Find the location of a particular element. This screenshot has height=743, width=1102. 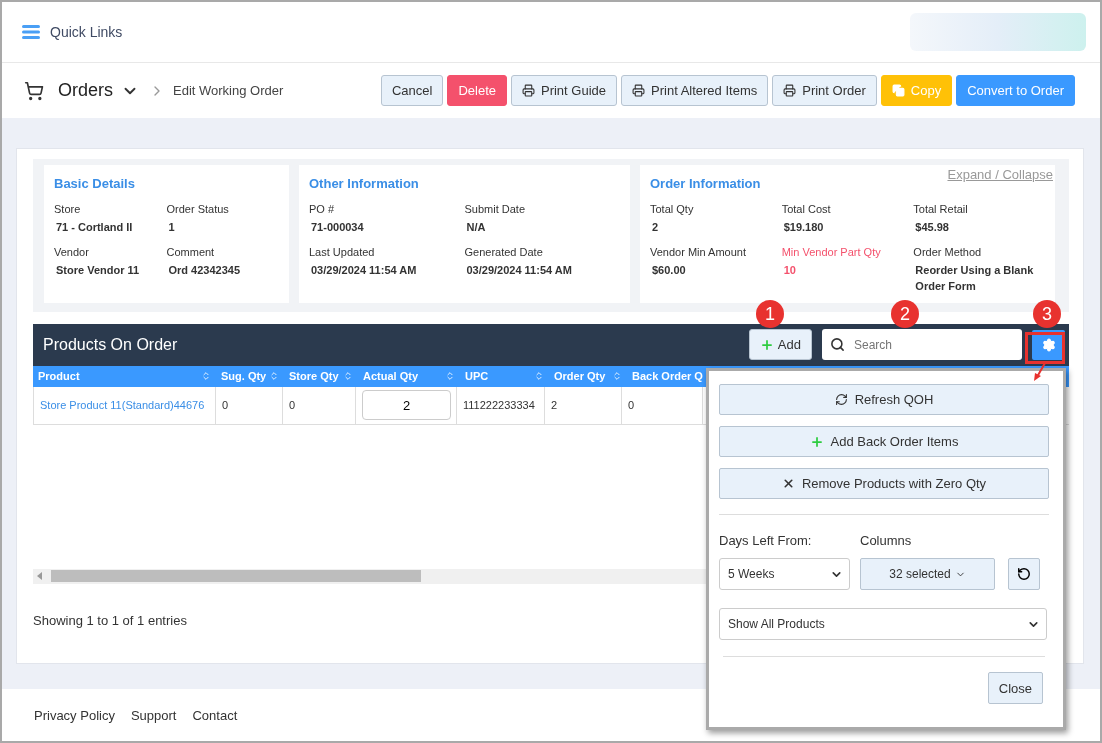

panel-title: Other Information is located at coordinates (364, 183).